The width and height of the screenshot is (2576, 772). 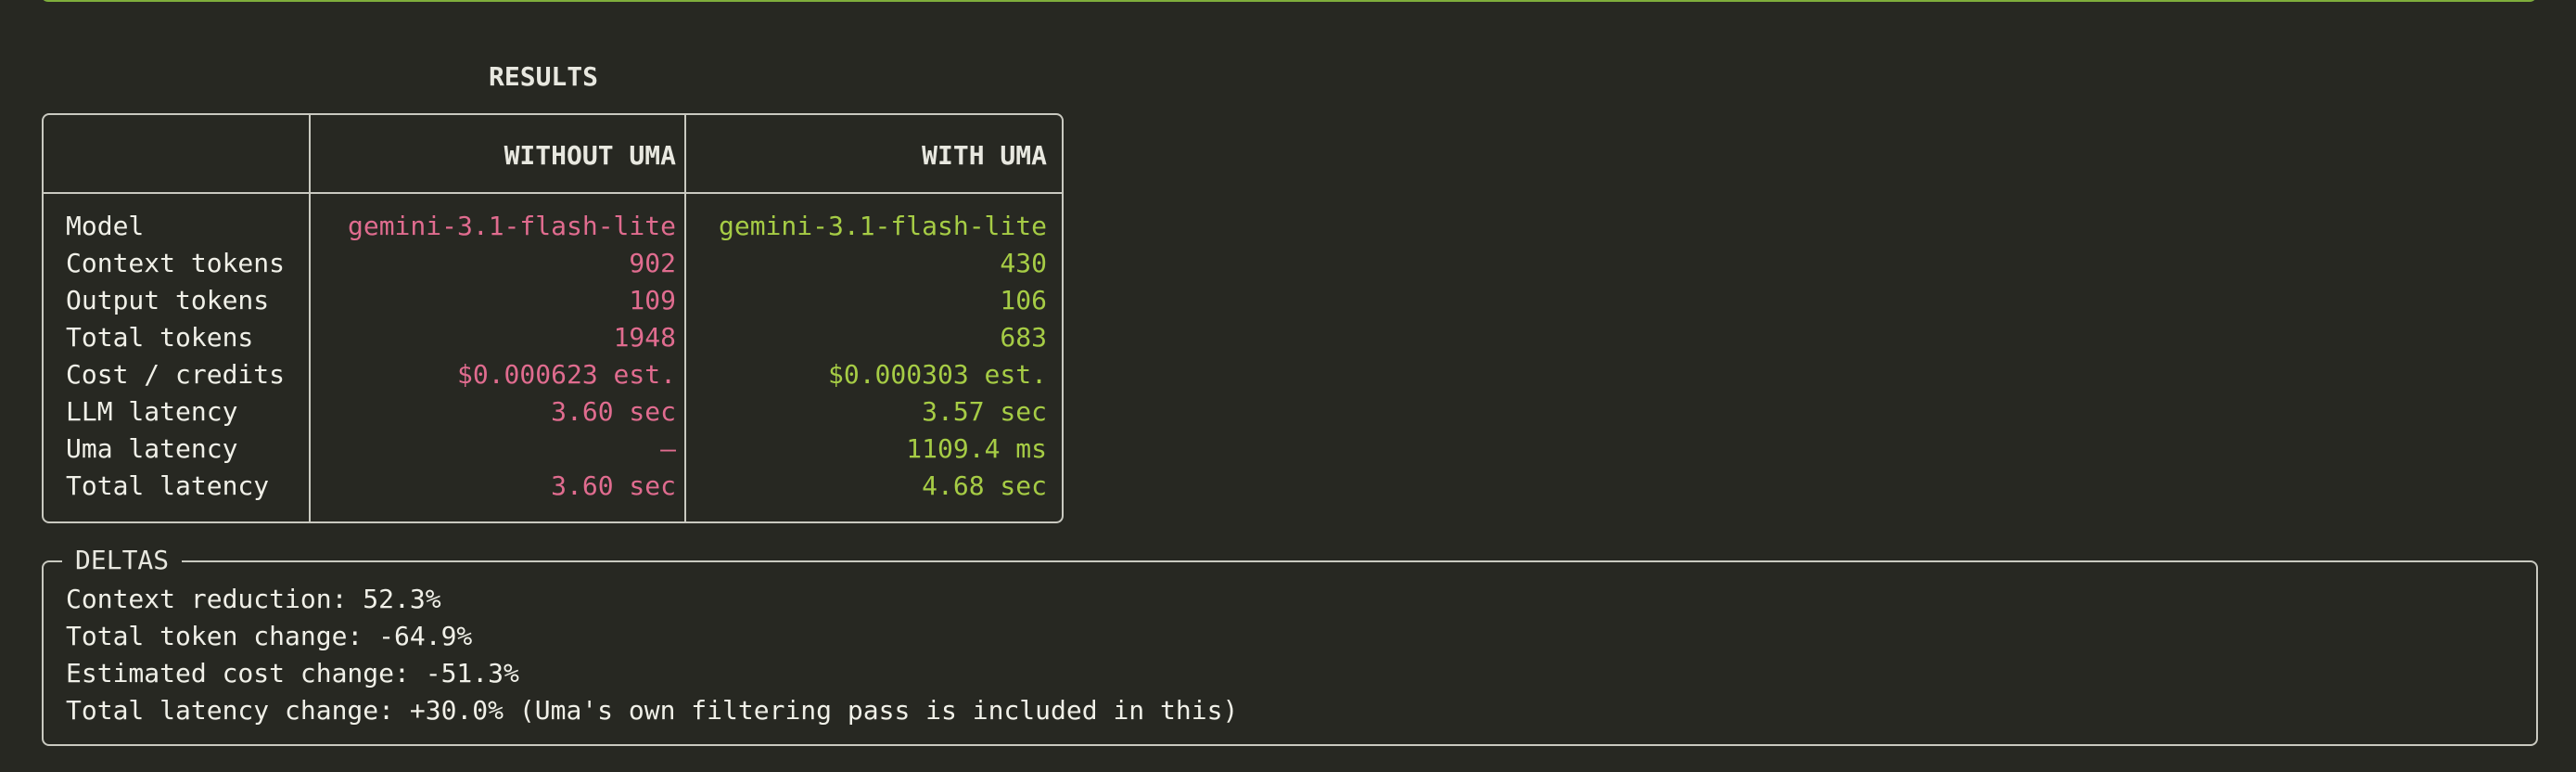 What do you see at coordinates (984, 486) in the screenshot?
I see `value-with-uma: 4.68 sec` at bounding box center [984, 486].